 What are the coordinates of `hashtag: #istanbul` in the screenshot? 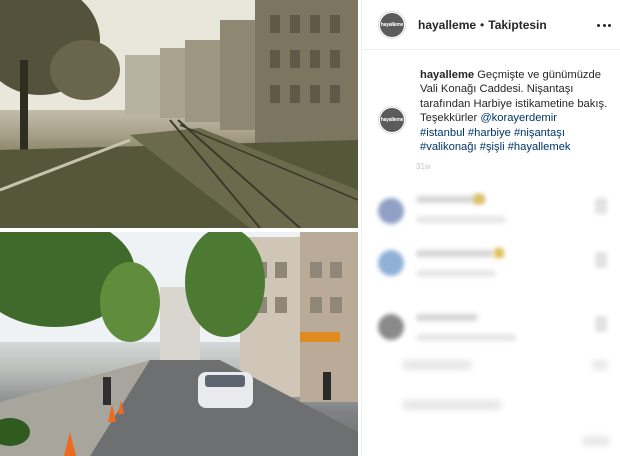 It's located at (442, 133).